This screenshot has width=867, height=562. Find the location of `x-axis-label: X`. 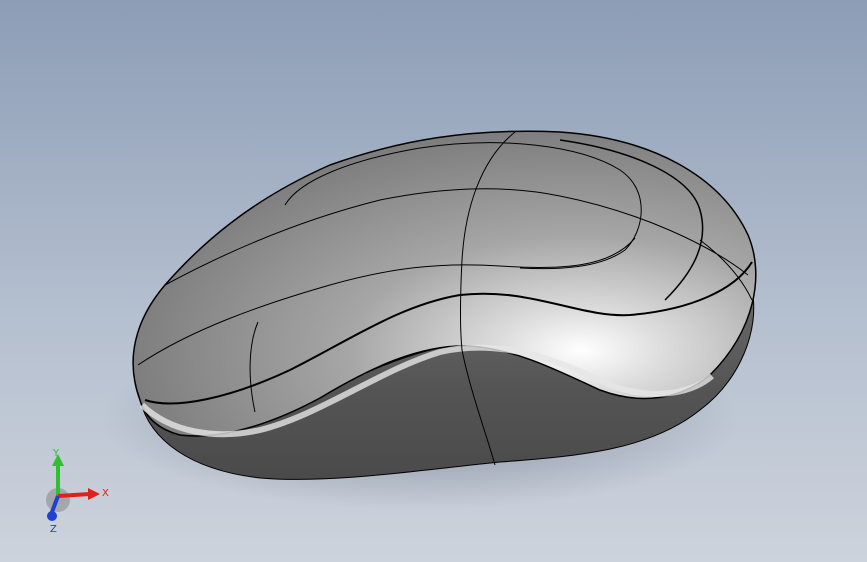

x-axis-label: X is located at coordinates (105, 493).